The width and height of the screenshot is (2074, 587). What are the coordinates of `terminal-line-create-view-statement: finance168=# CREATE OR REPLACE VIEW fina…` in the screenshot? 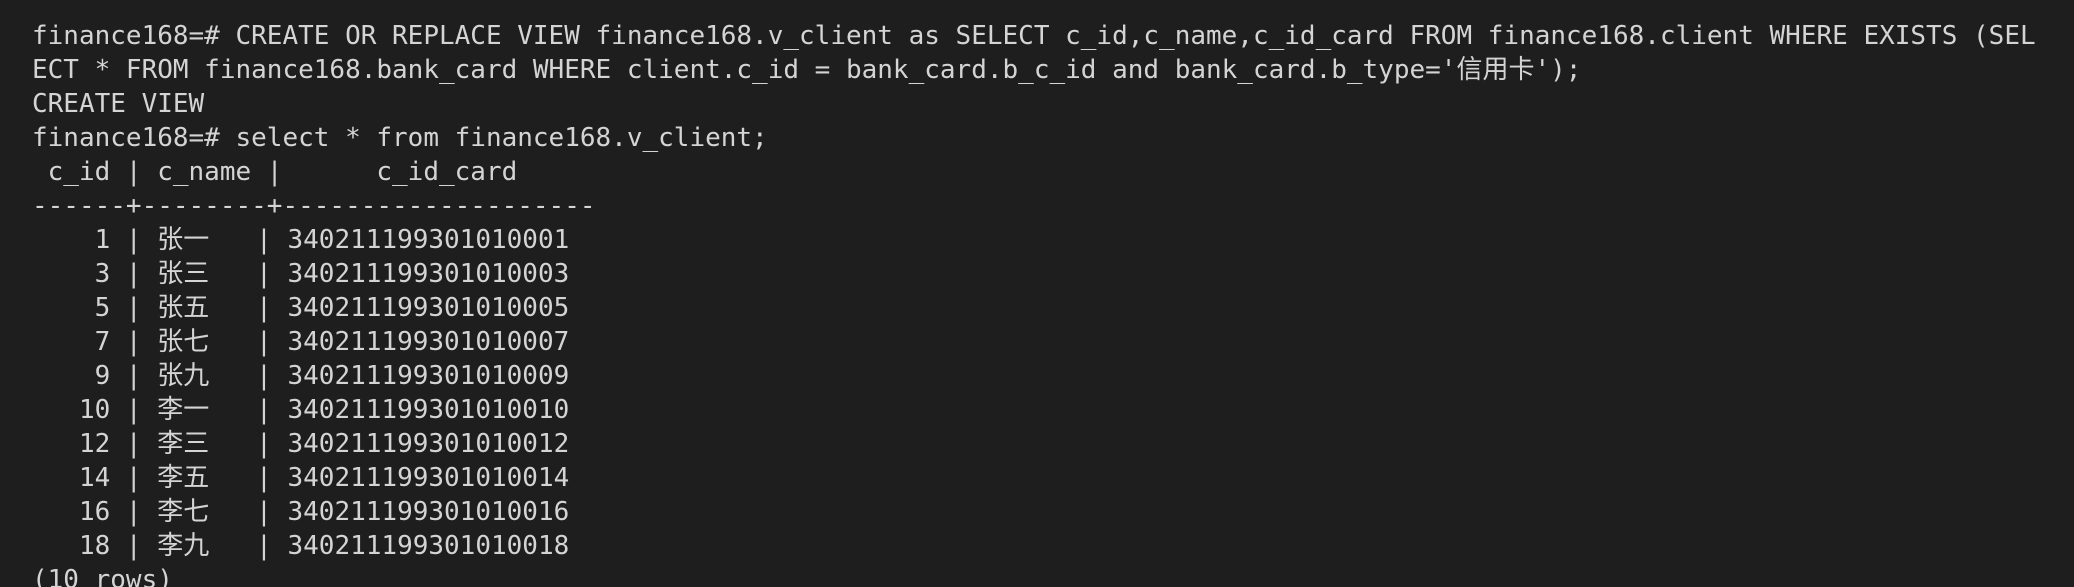 It's located at (1034, 36).